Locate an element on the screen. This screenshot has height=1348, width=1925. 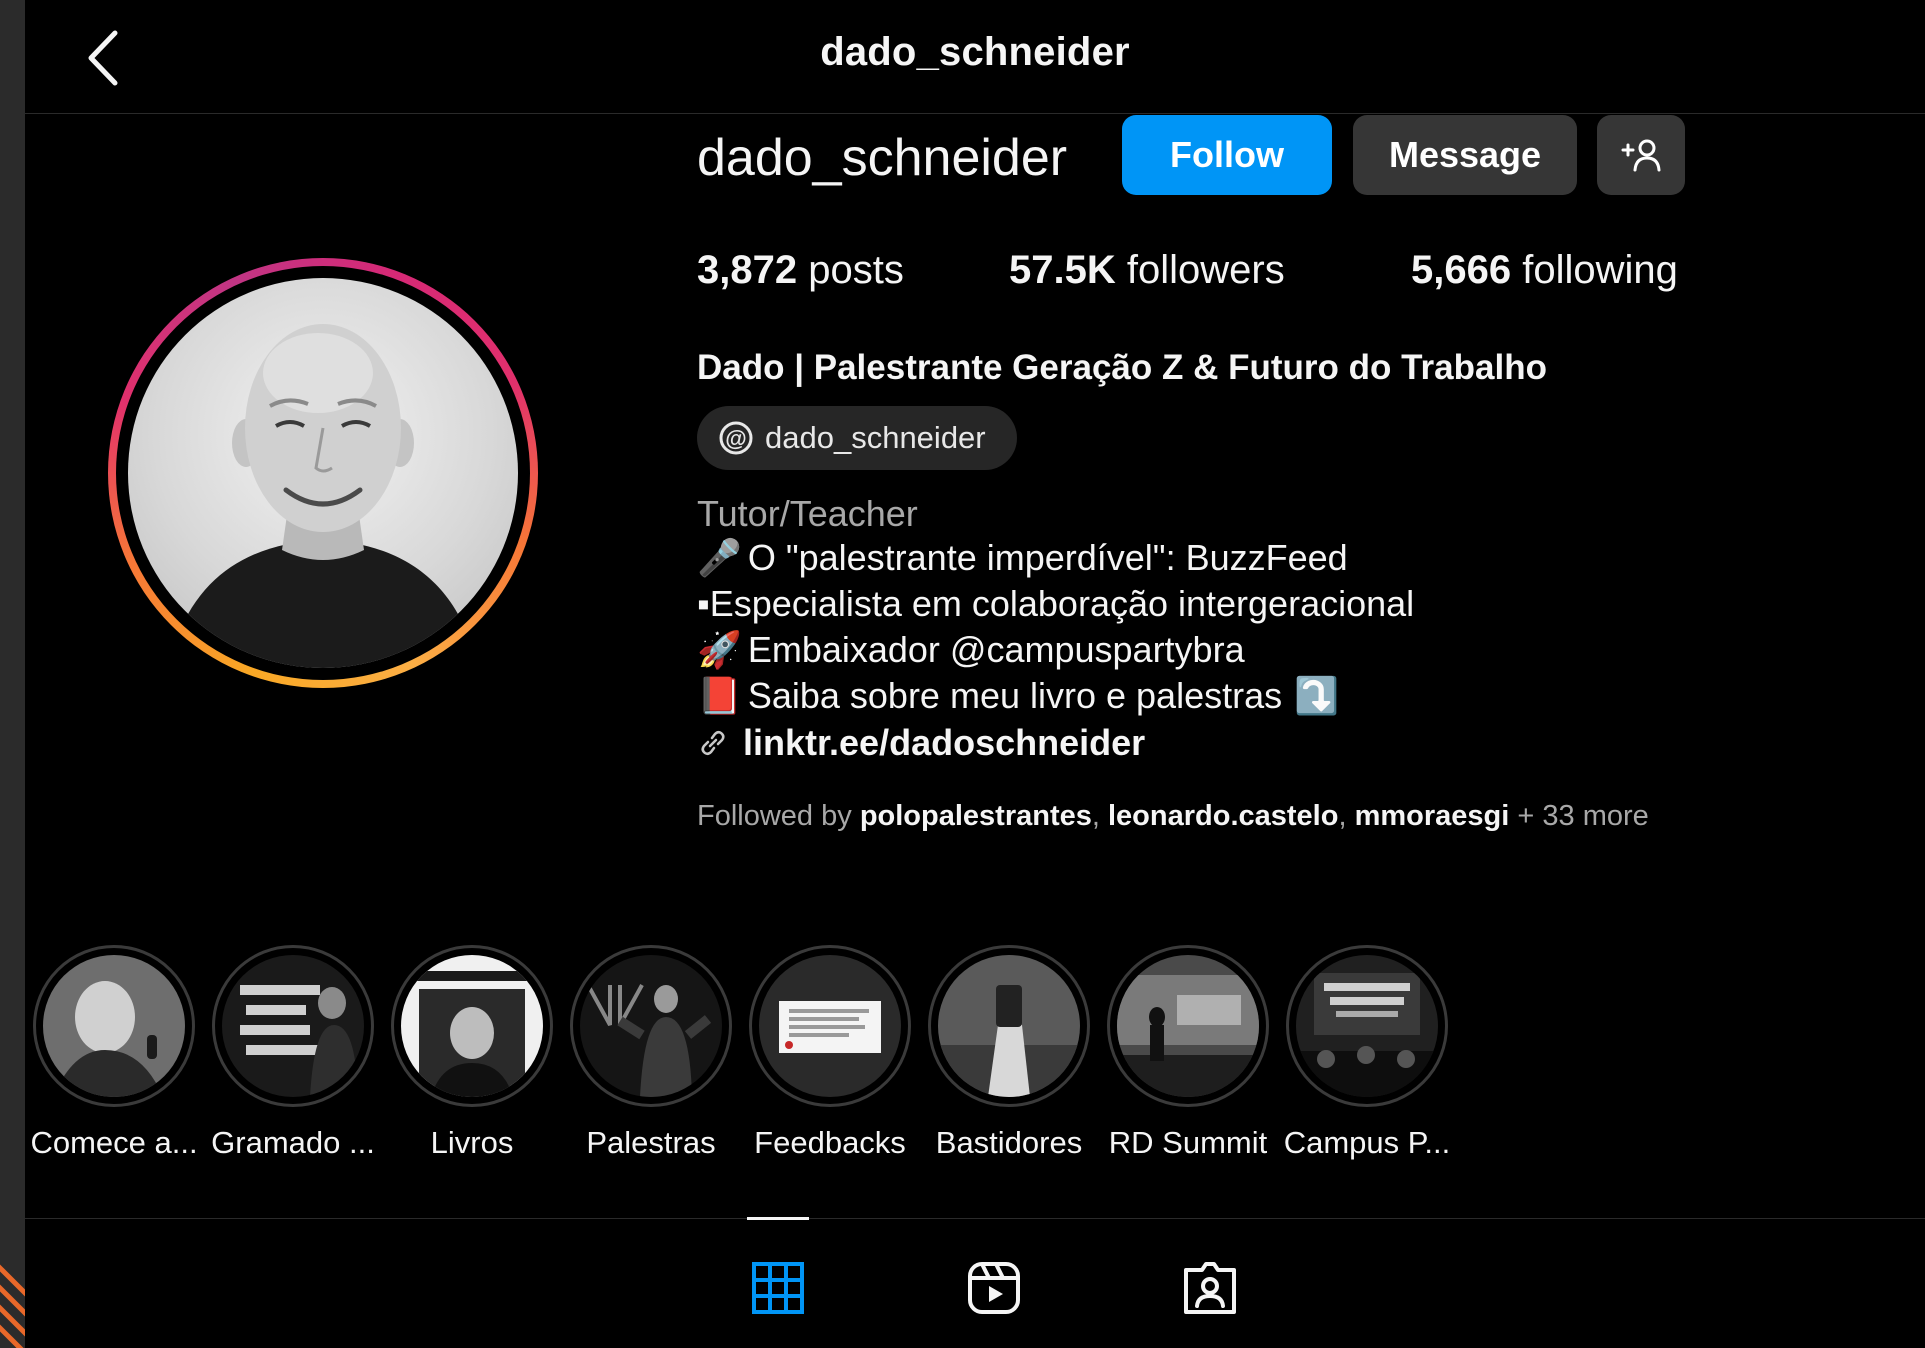
avatar-gap is located at coordinates (323, 473).